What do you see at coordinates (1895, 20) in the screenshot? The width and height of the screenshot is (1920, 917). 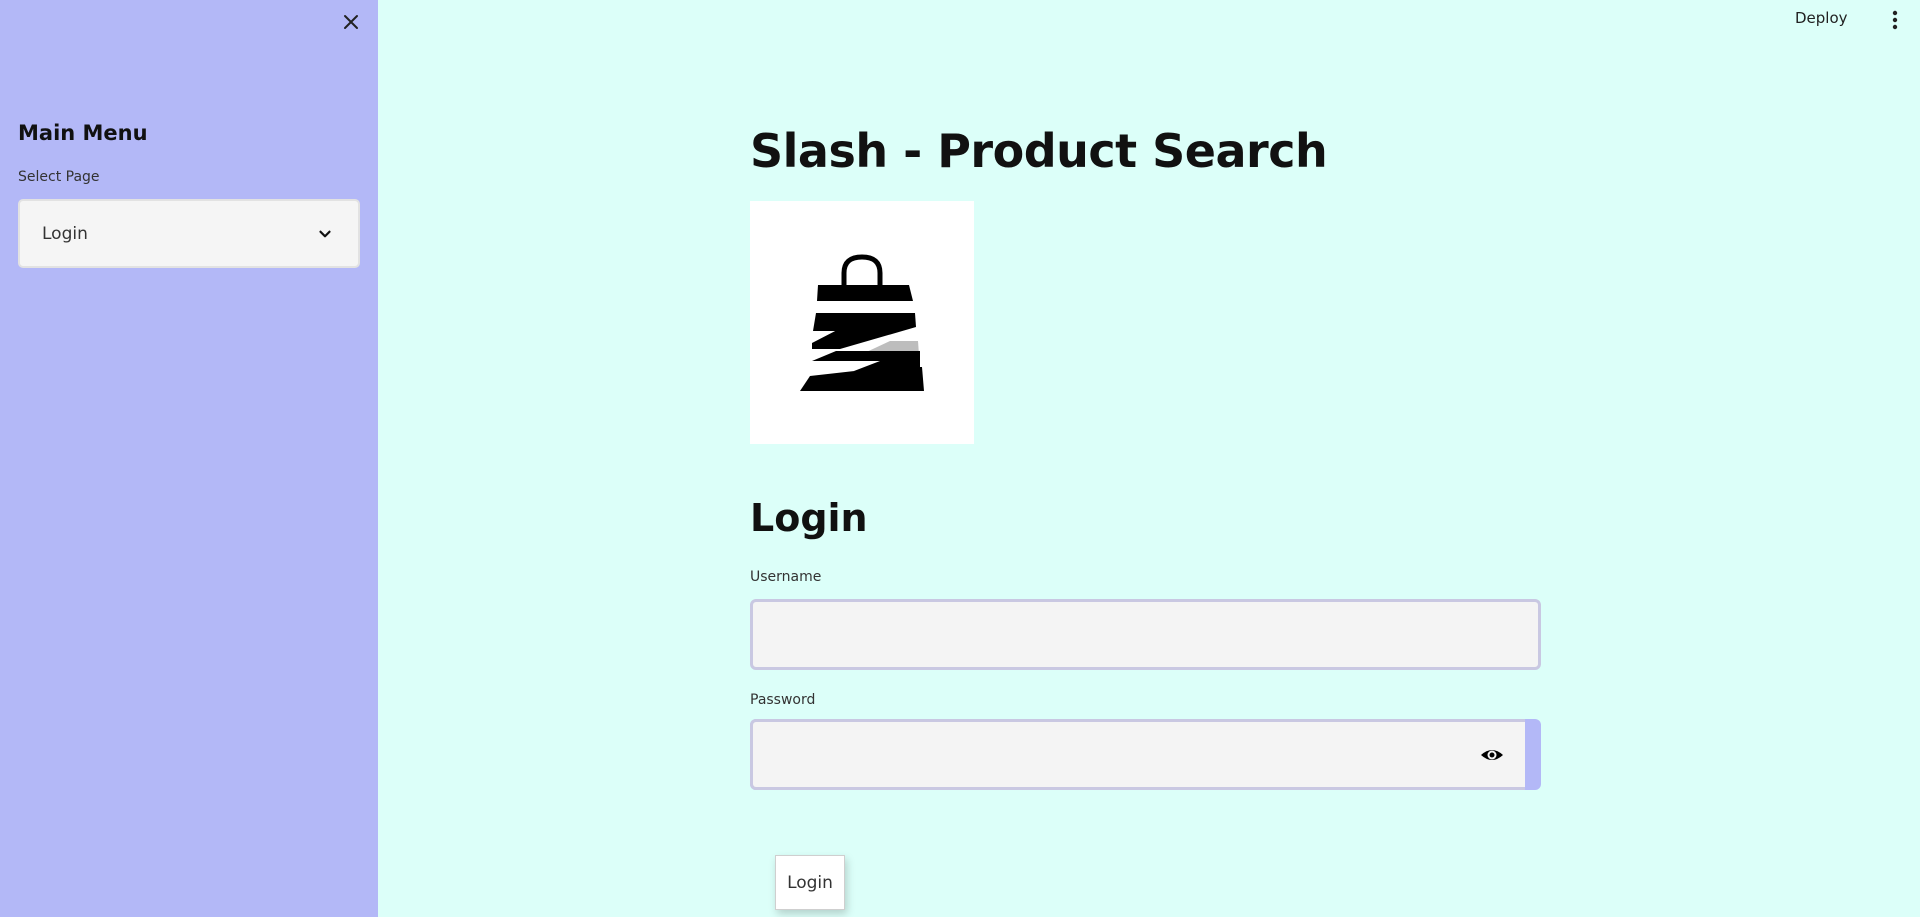 I see `kebab-menu-icon` at bounding box center [1895, 20].